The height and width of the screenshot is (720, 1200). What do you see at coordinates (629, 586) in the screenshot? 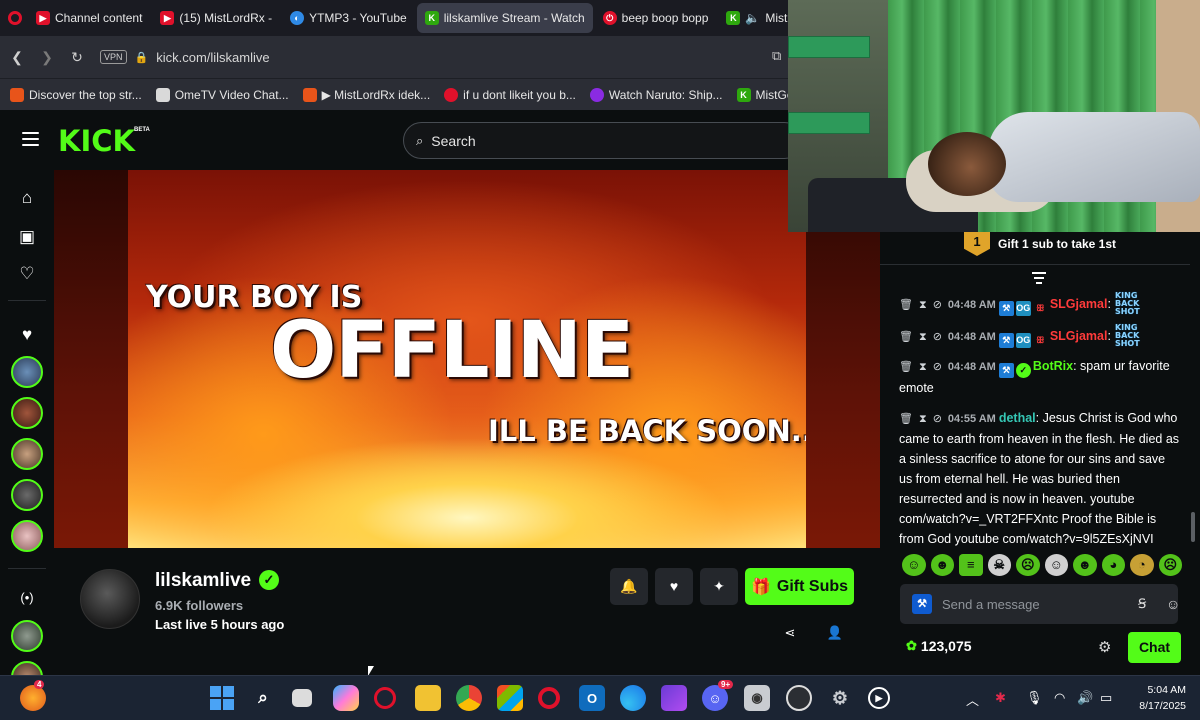
I see `notification-bell-button: 🔔` at bounding box center [629, 586].